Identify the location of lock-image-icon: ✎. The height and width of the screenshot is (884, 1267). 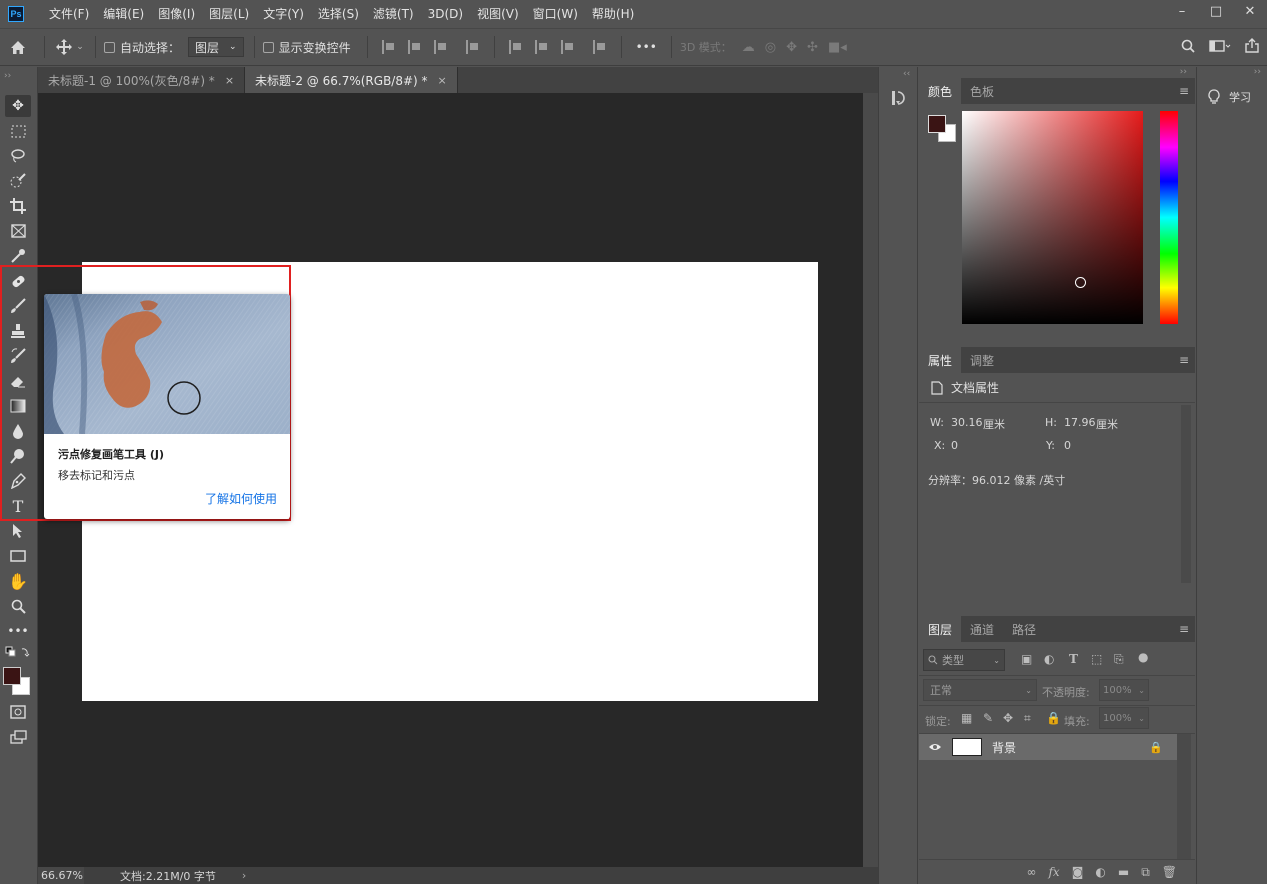
(988, 718).